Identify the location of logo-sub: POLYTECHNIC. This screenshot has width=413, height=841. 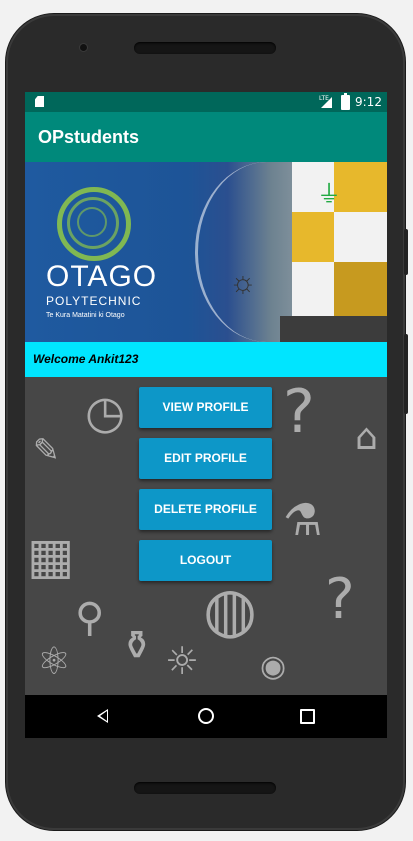
(94, 301).